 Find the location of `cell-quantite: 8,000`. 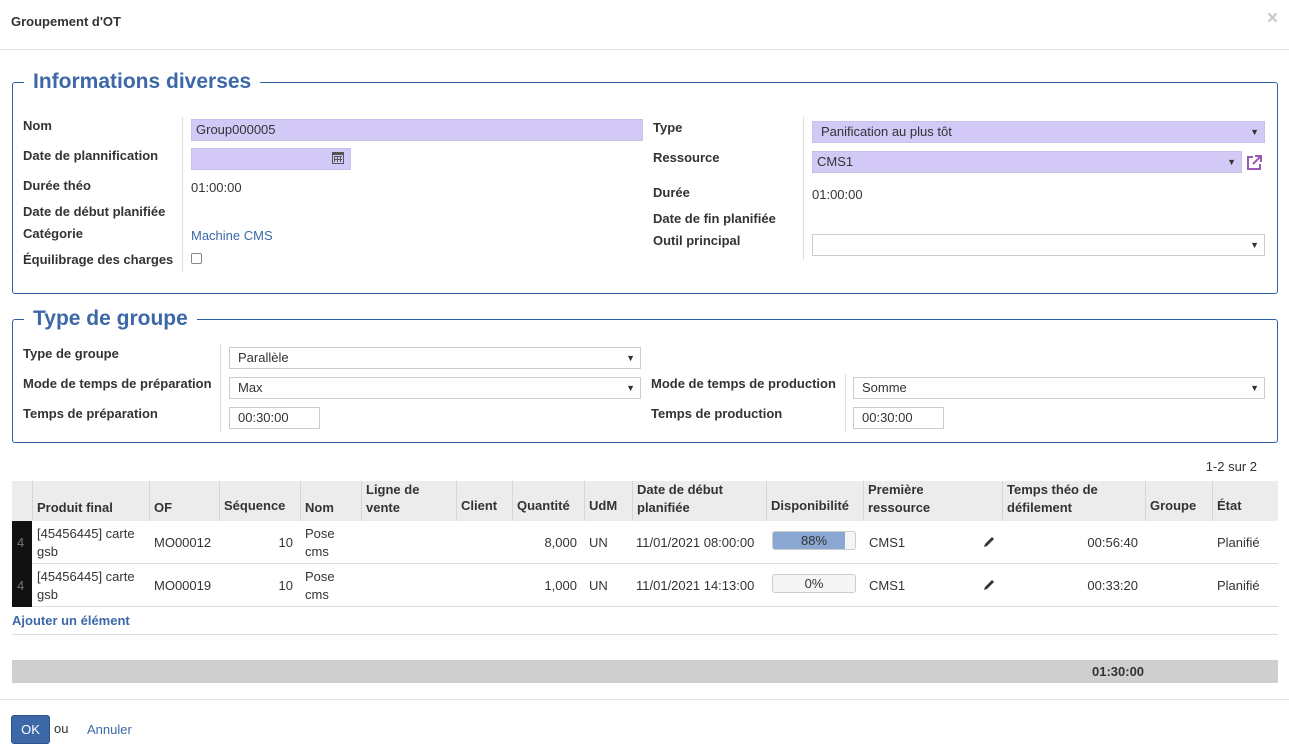

cell-quantite: 8,000 is located at coordinates (560, 542).